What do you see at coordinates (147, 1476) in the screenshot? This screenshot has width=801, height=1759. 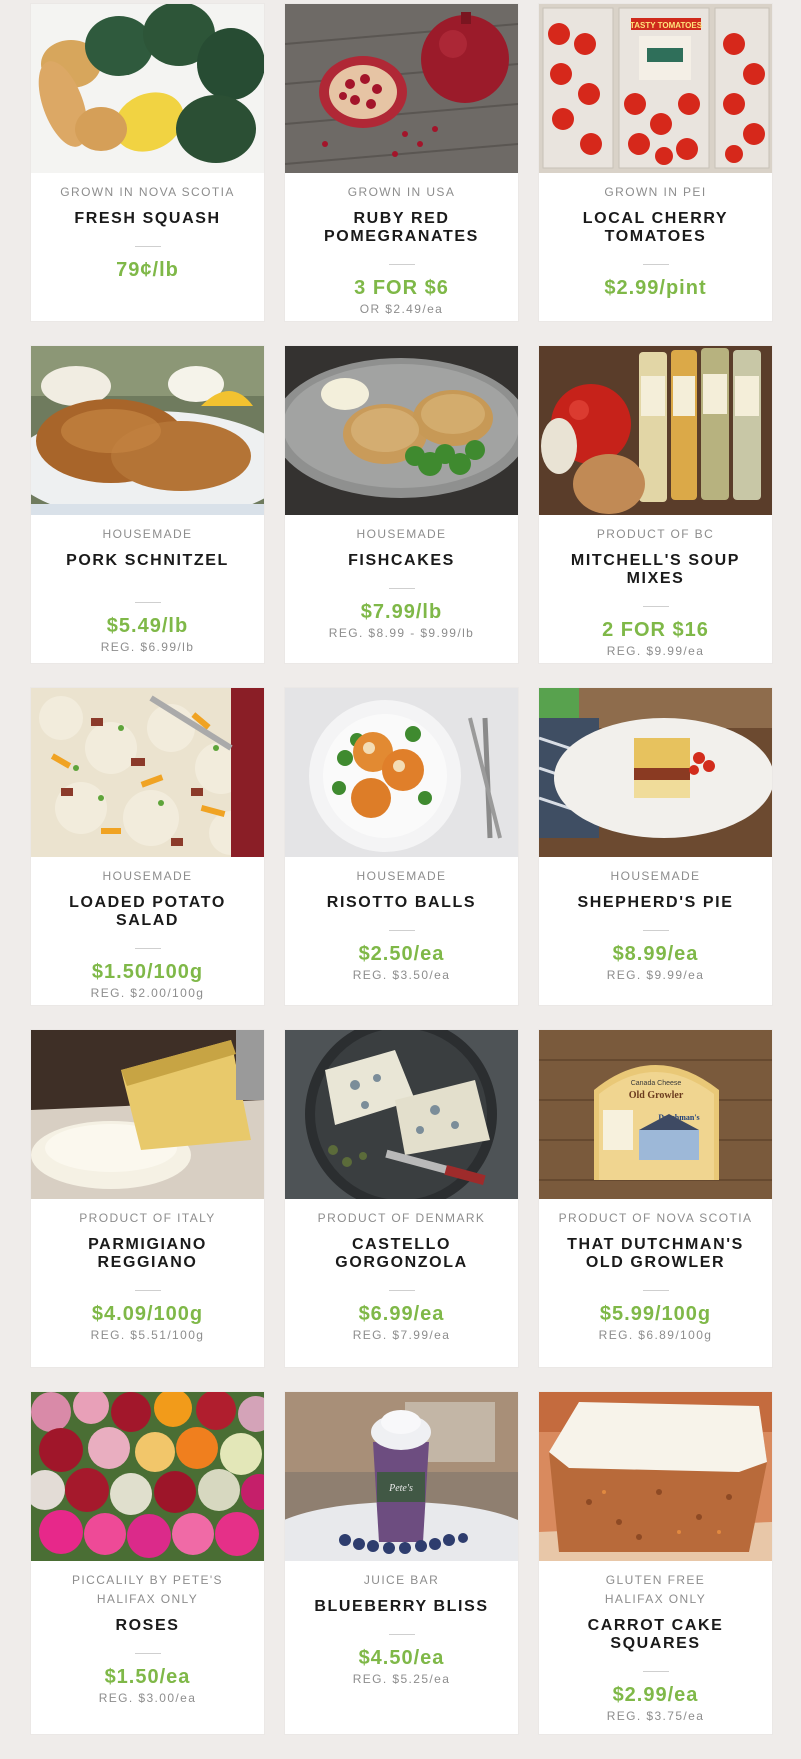 I see `roses-photo` at bounding box center [147, 1476].